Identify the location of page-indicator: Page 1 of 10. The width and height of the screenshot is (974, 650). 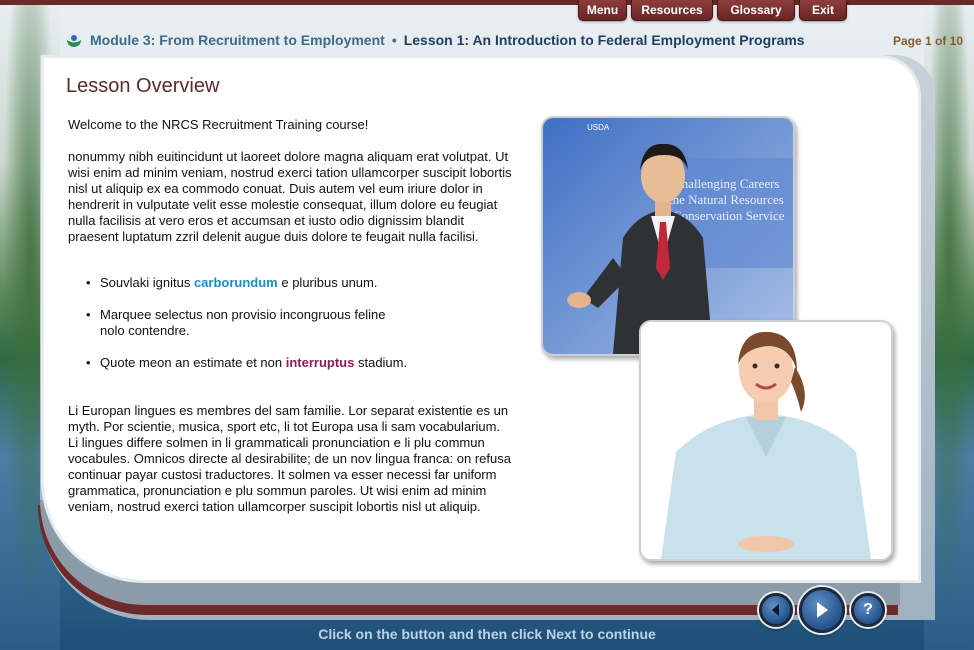
(928, 41).